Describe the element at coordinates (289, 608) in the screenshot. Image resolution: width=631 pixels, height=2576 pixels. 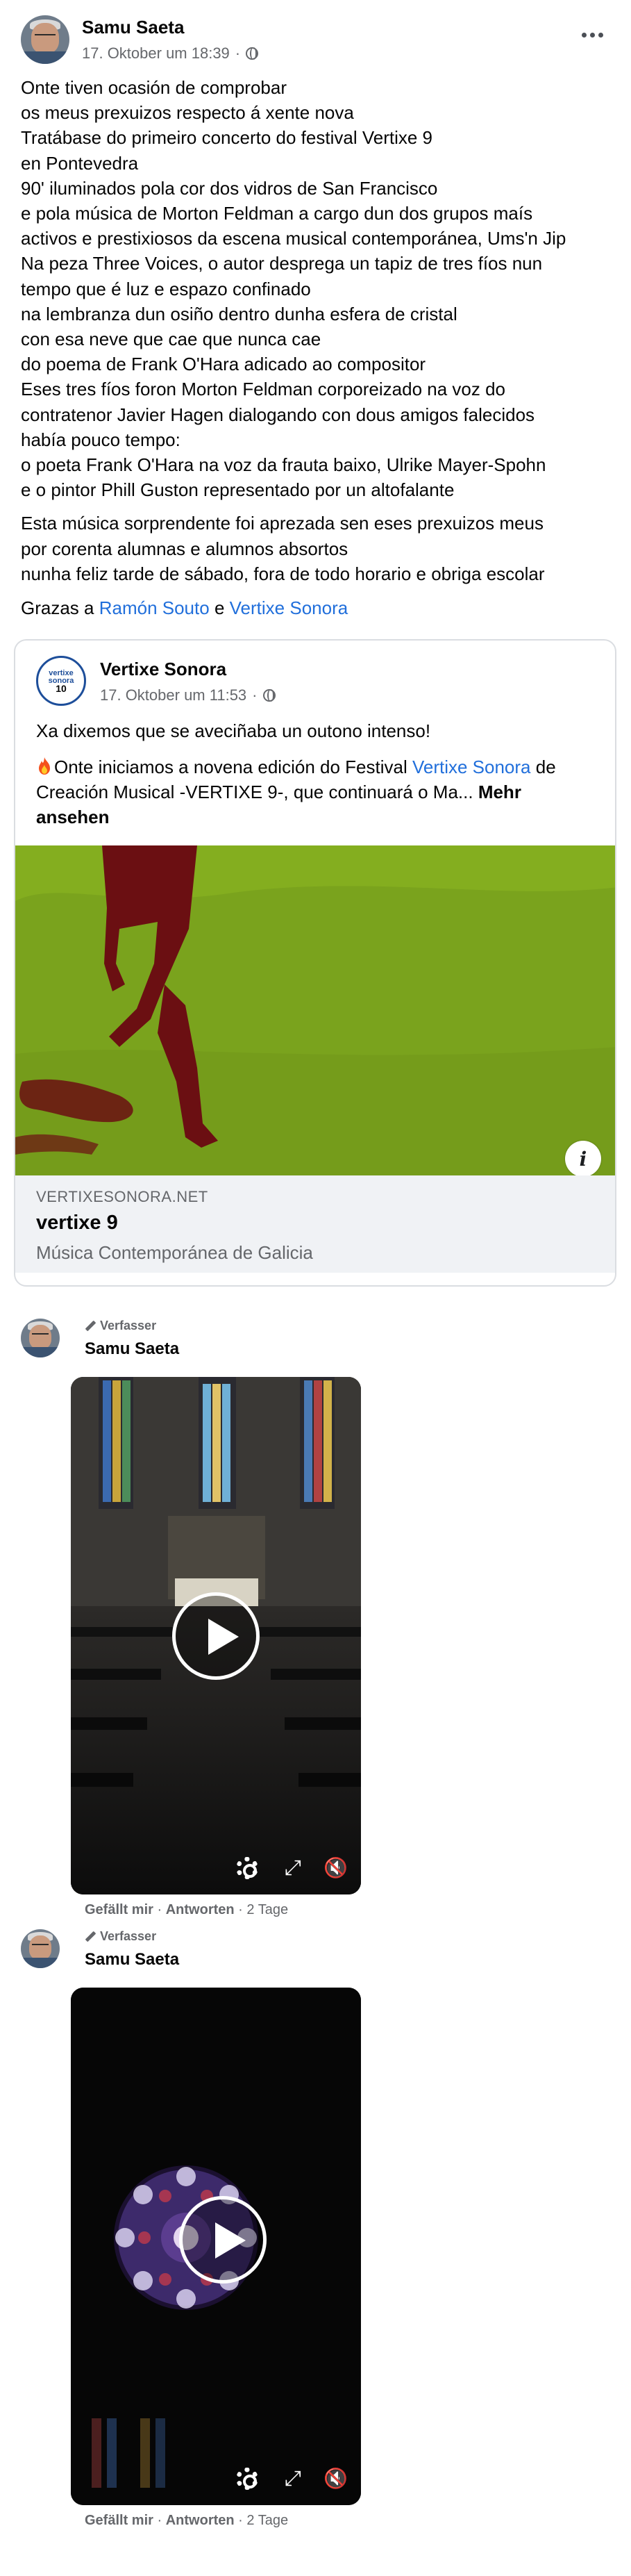
I see `mention-vertixe-sonora: Vertixe Sonora` at that location.